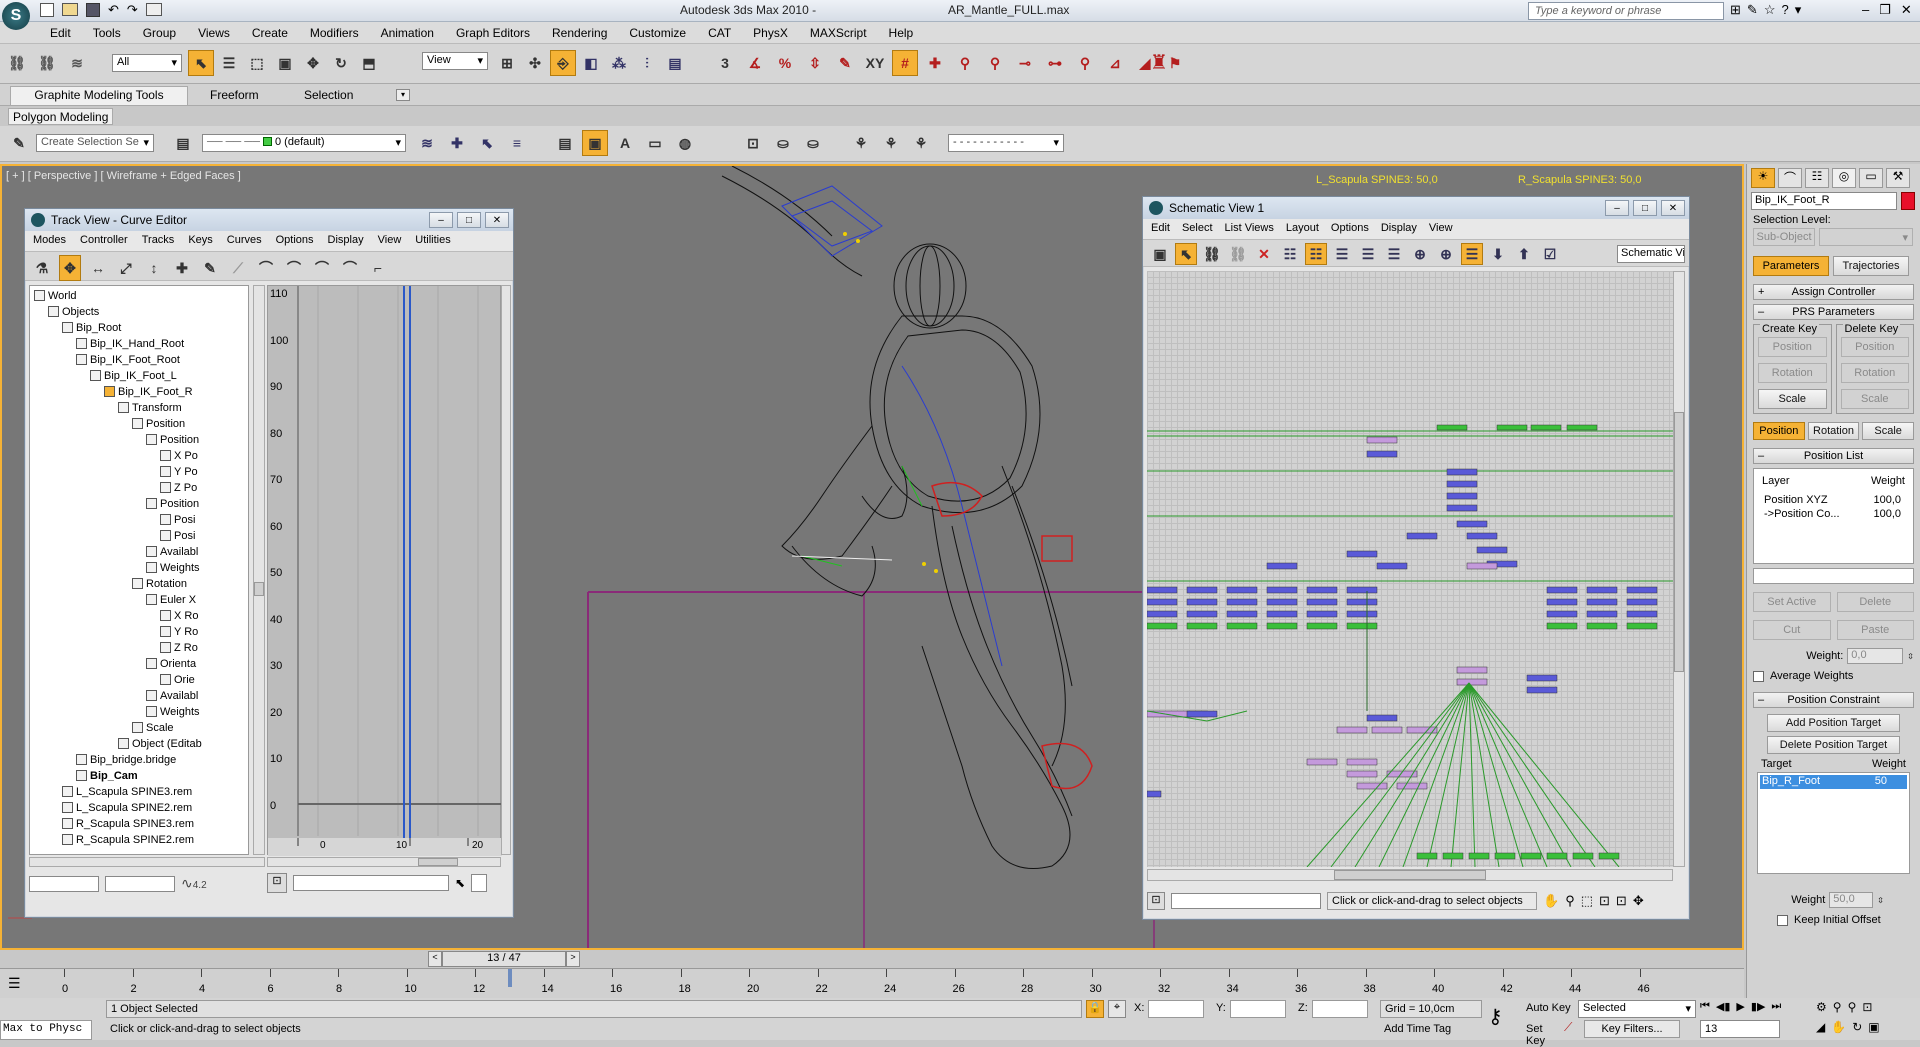 This screenshot has height=1047, width=1920. I want to click on curve-editor-menu-controller: Controller, so click(104, 241).